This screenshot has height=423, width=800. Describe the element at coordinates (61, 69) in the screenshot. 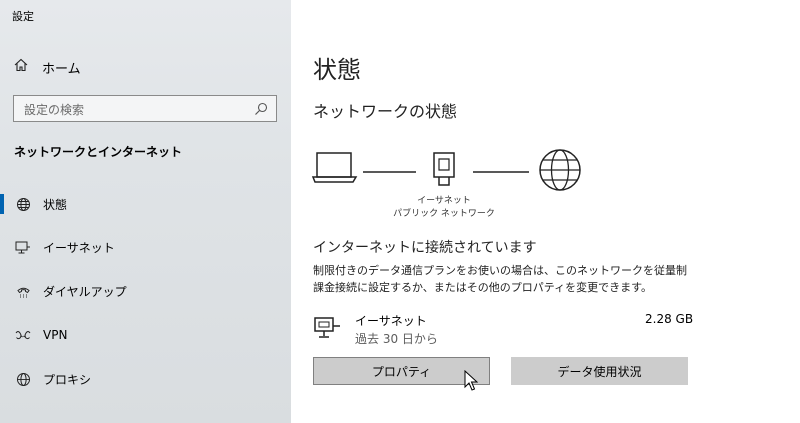

I see `home-label: ホーム` at that location.